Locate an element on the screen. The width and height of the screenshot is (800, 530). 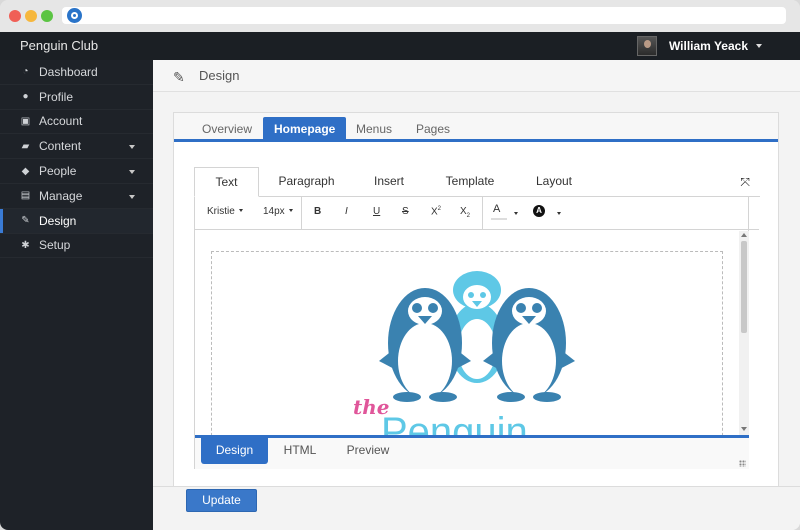
sidebar-item-setup: ✱ Setup is located at coordinates (76, 246).